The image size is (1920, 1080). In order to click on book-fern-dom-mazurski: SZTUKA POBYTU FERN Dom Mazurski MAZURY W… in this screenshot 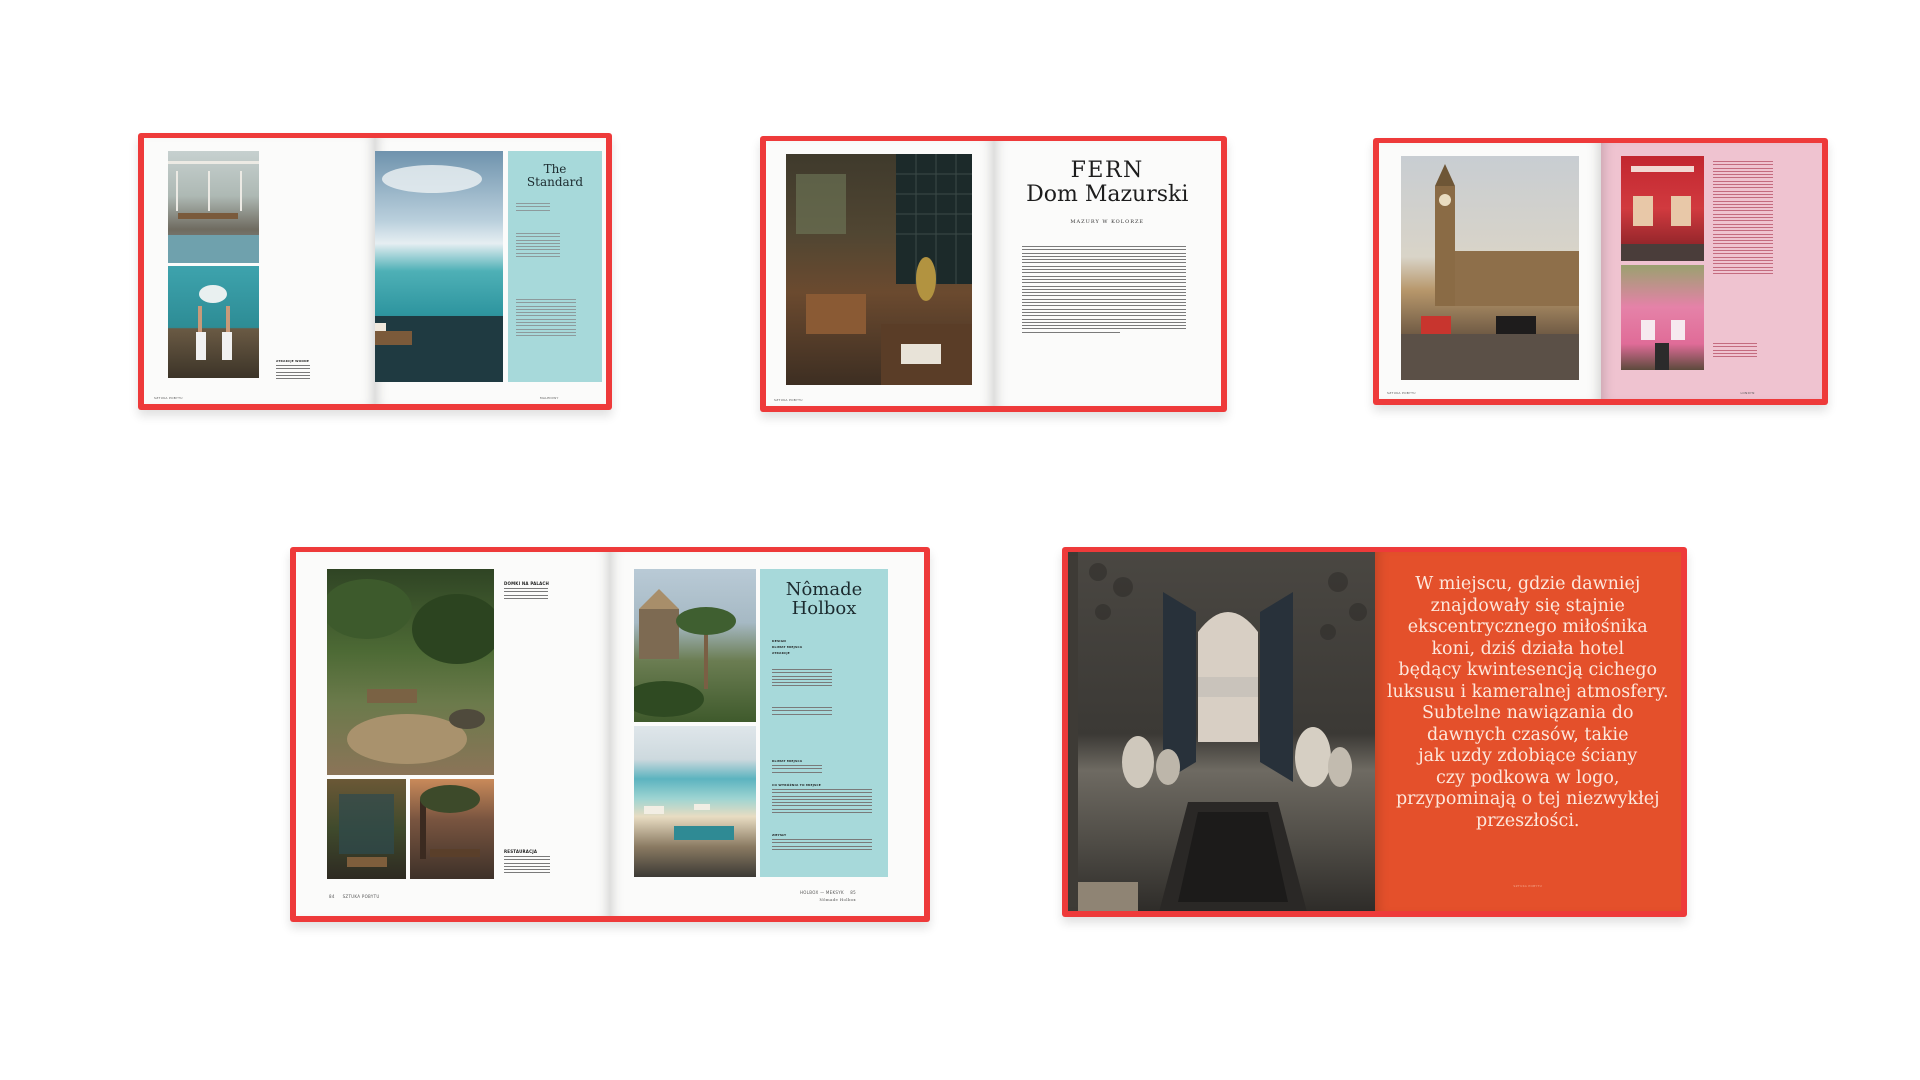, I will do `click(993, 274)`.